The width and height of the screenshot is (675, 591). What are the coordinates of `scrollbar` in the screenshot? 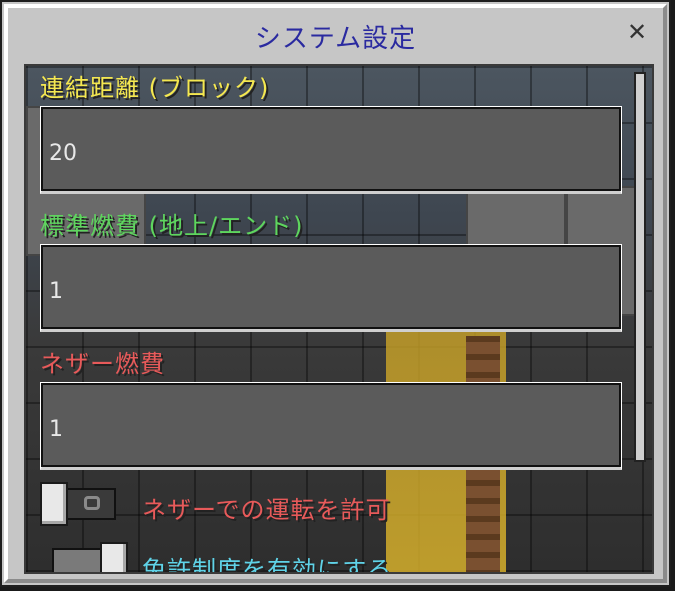 It's located at (640, 267).